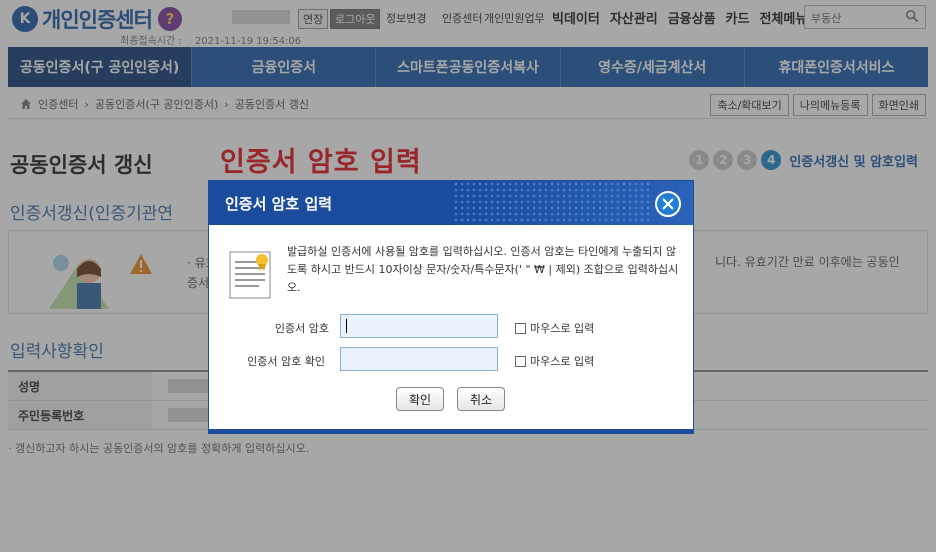  I want to click on header-dot-pattern, so click(553, 203).